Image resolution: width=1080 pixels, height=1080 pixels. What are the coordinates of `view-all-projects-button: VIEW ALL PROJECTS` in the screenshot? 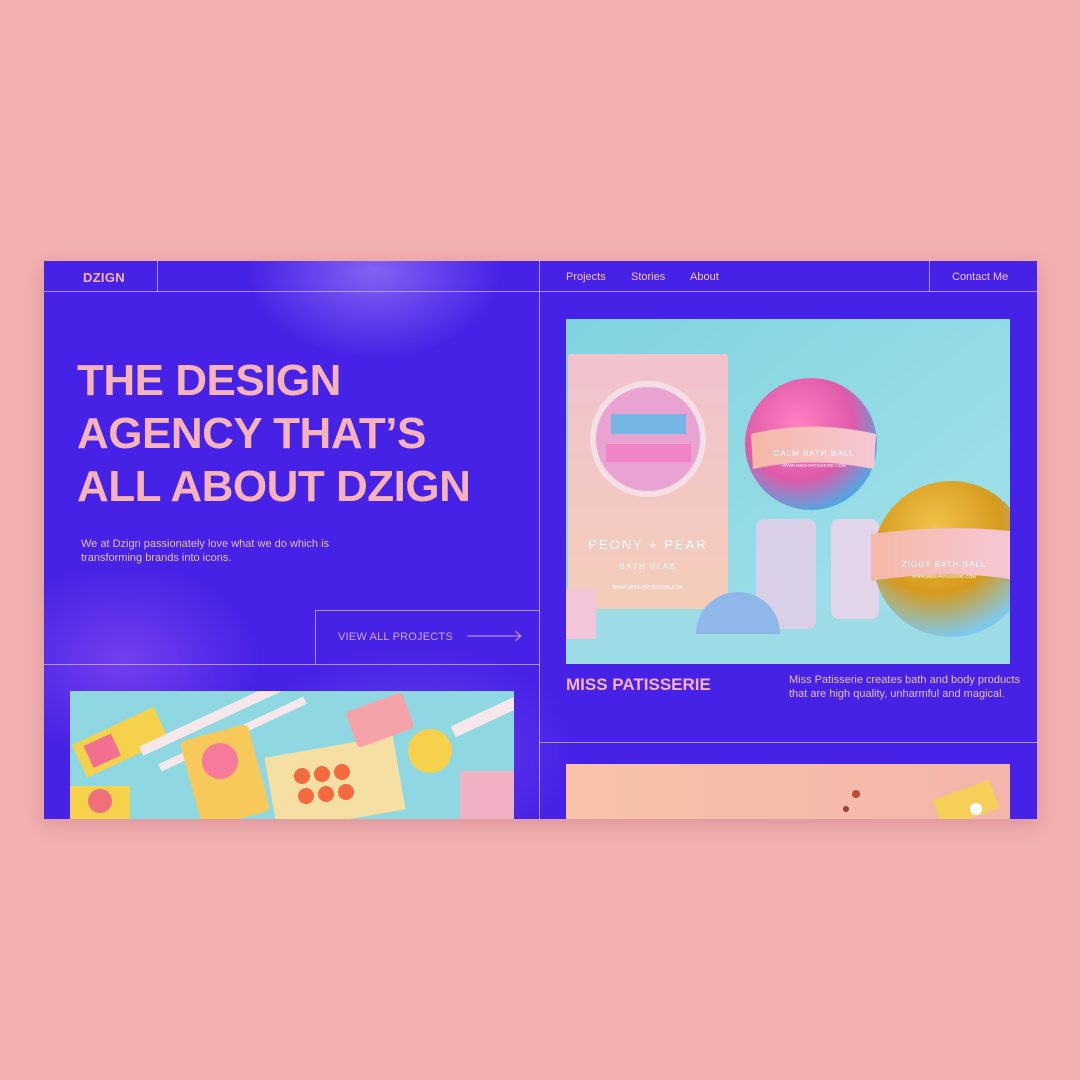 It's located at (427, 637).